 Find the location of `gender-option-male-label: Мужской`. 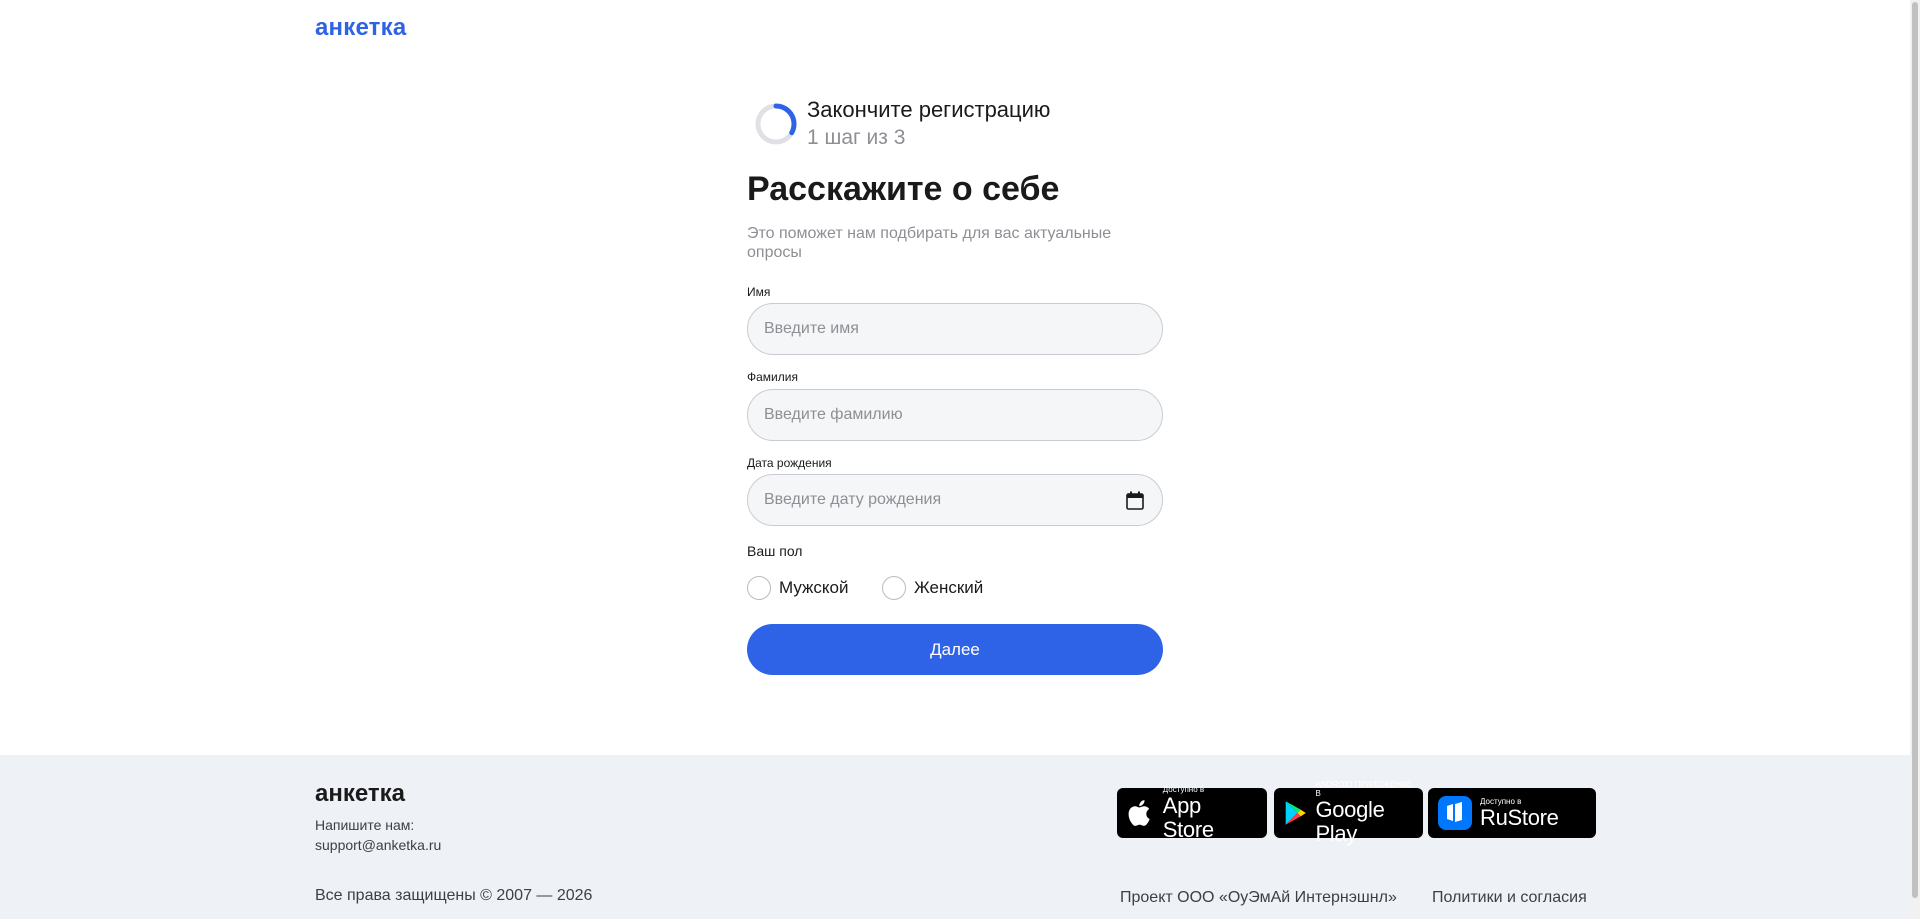

gender-option-male-label: Мужской is located at coordinates (814, 587).